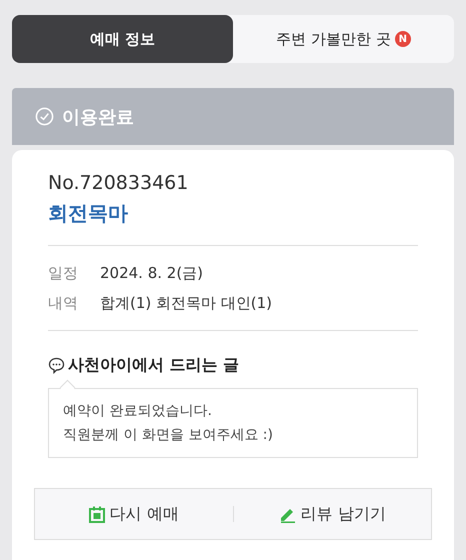  What do you see at coordinates (138, 411) in the screenshot?
I see `message-text: 예약이 완료되었습니다.` at bounding box center [138, 411].